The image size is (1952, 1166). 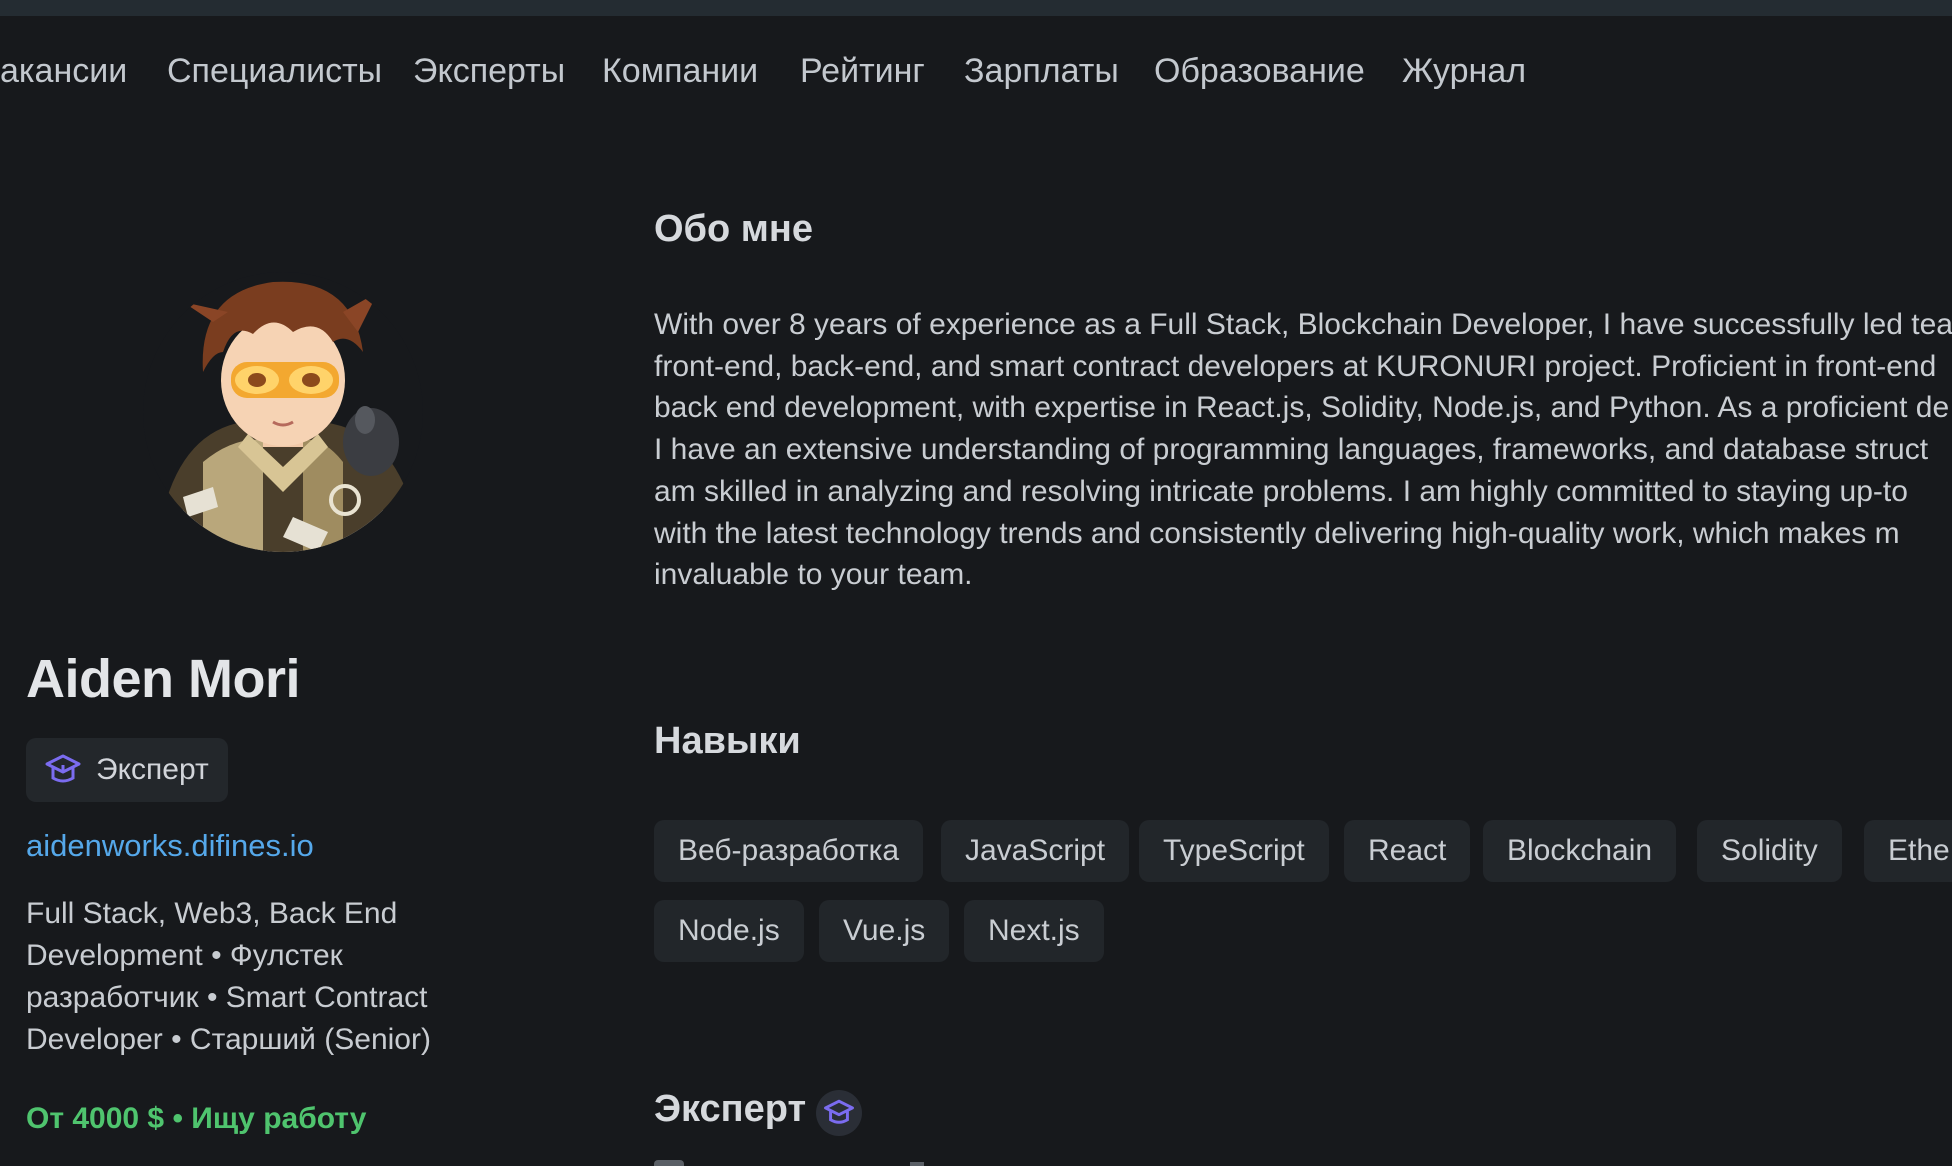 What do you see at coordinates (184, 955) in the screenshot?
I see `roles-line: Development • Фулстек` at bounding box center [184, 955].